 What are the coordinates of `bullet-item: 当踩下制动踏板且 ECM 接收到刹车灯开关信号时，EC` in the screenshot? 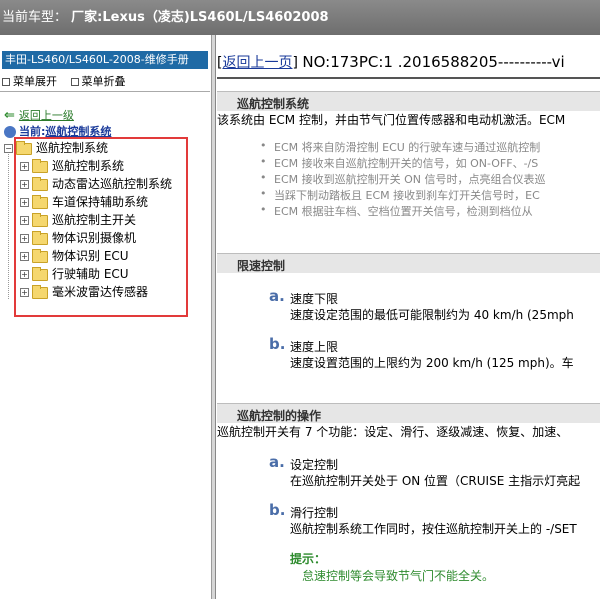 It's located at (400, 195).